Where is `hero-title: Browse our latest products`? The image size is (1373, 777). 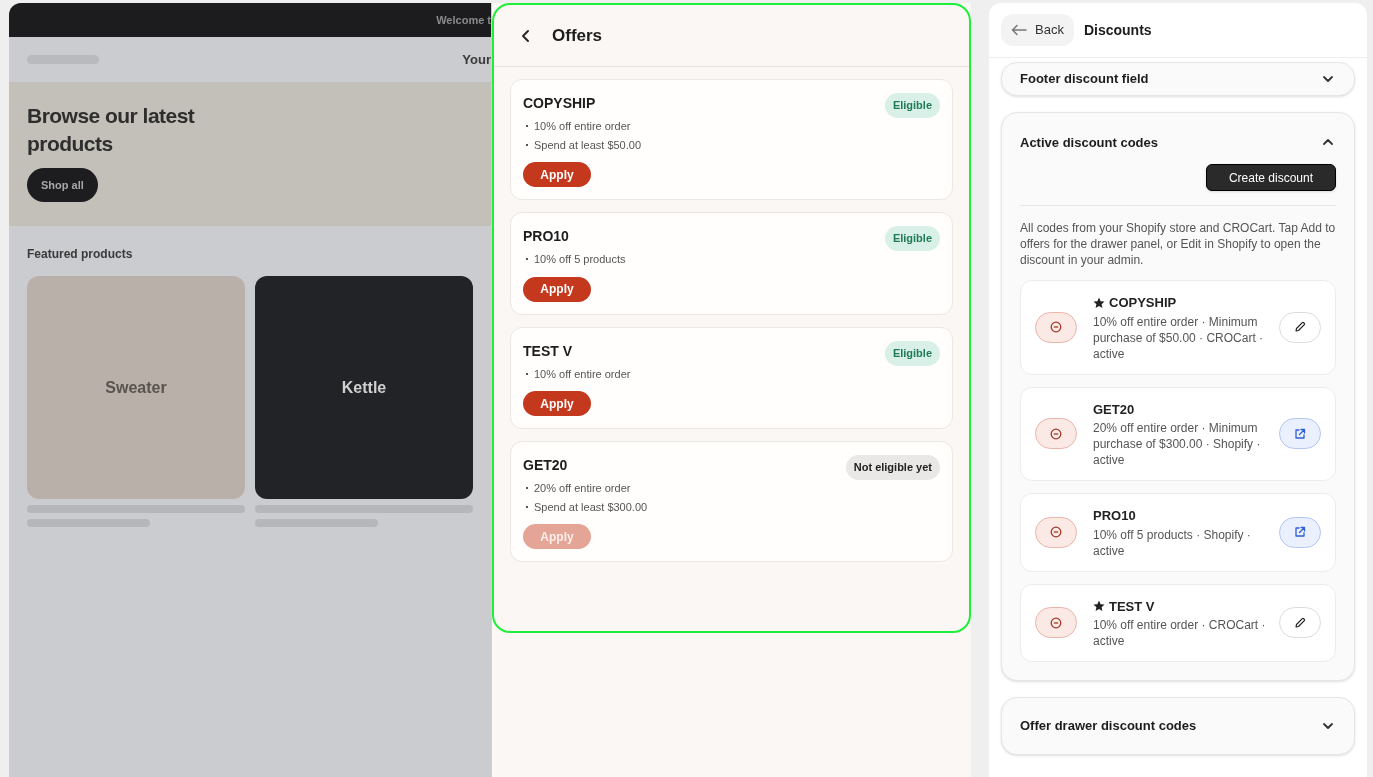 hero-title: Browse our latest products is located at coordinates (111, 130).